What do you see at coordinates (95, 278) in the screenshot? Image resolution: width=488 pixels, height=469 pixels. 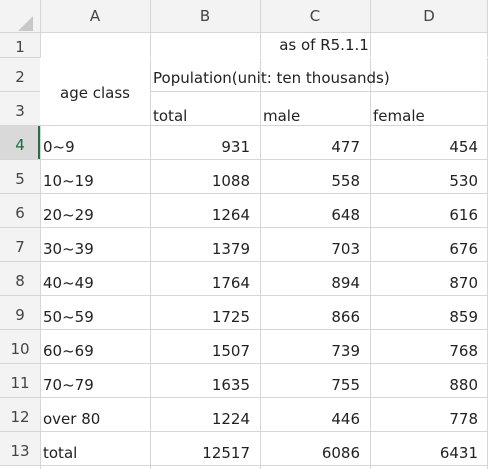 I see `age-class-cell: 40~49` at bounding box center [95, 278].